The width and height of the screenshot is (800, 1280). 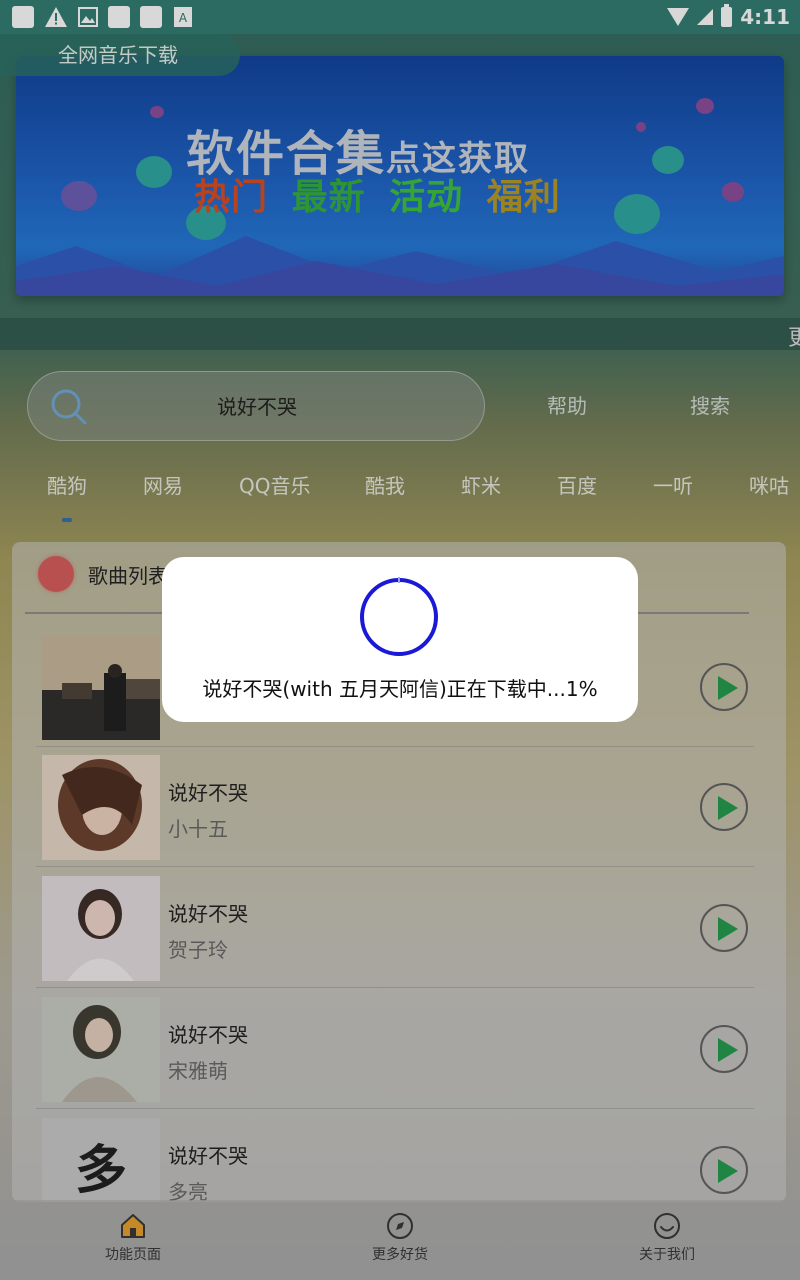 I want to click on loading-spinner, so click(x=399, y=616).